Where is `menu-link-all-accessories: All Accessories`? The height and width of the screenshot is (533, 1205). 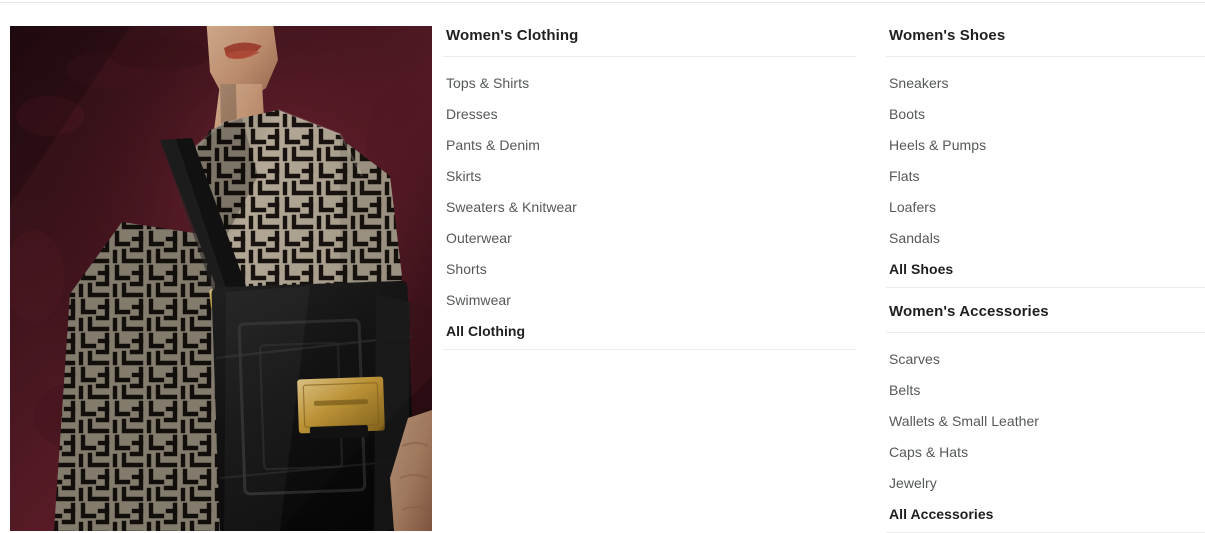 menu-link-all-accessories: All Accessories is located at coordinates (1045, 515).